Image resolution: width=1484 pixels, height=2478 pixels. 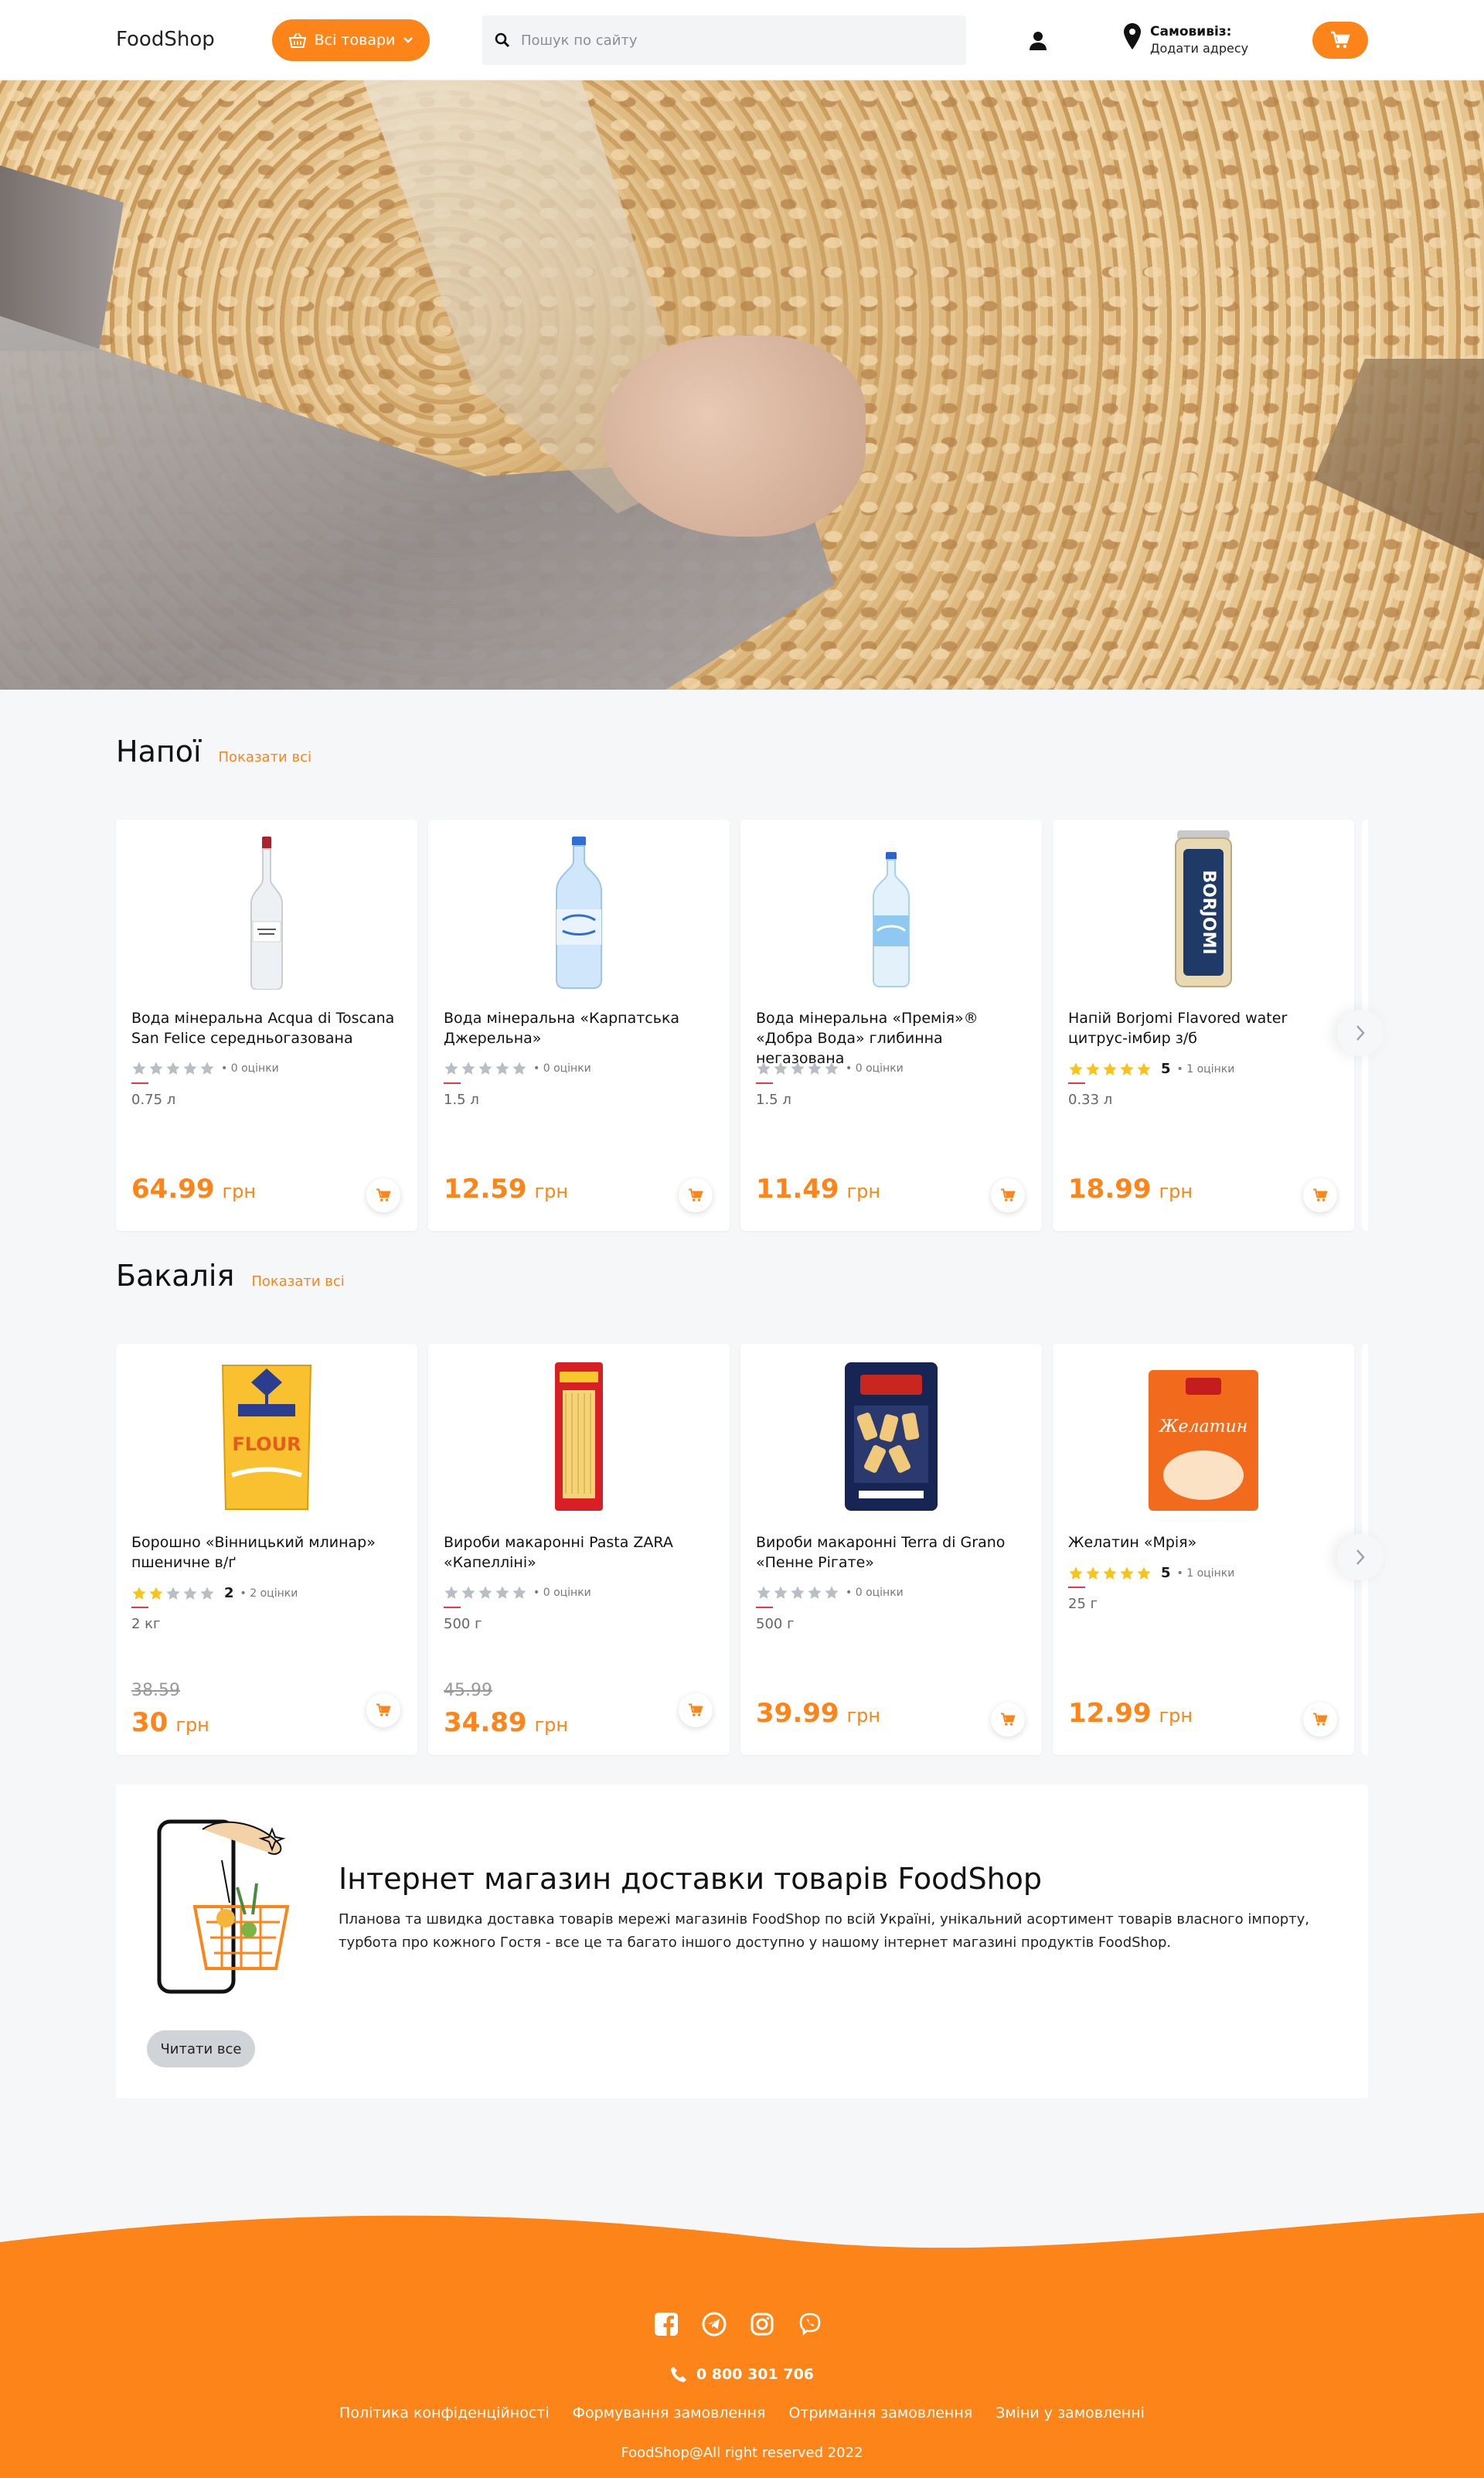 What do you see at coordinates (193, 1189) in the screenshot?
I see `product-price: 64.99 грн` at bounding box center [193, 1189].